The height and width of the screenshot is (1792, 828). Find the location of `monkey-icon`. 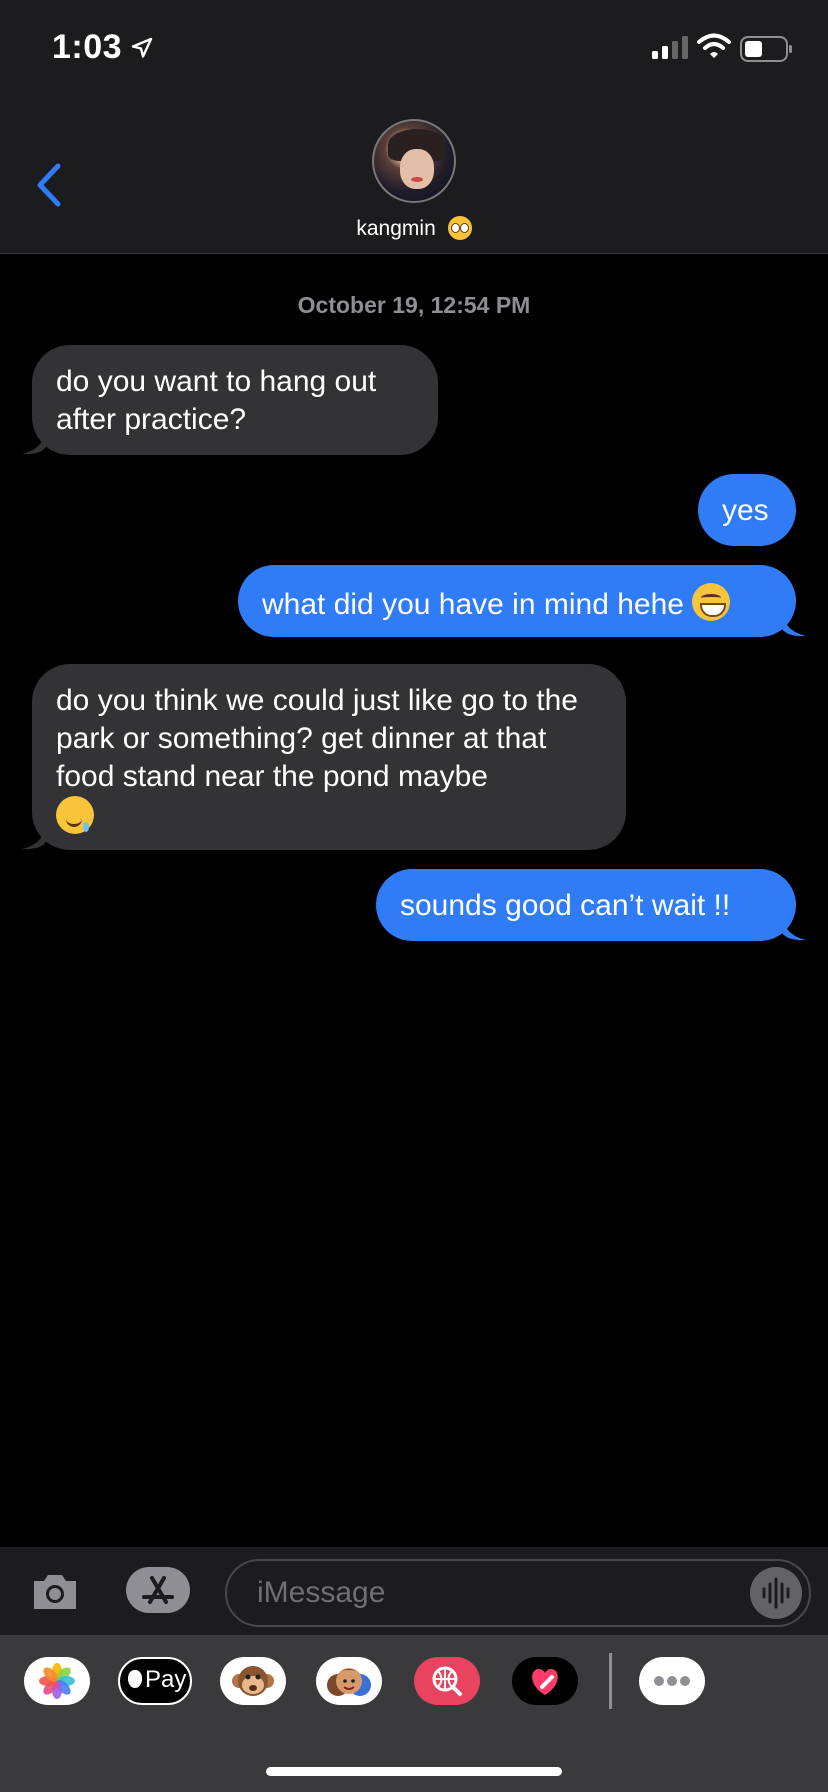

monkey-icon is located at coordinates (253, 1681).